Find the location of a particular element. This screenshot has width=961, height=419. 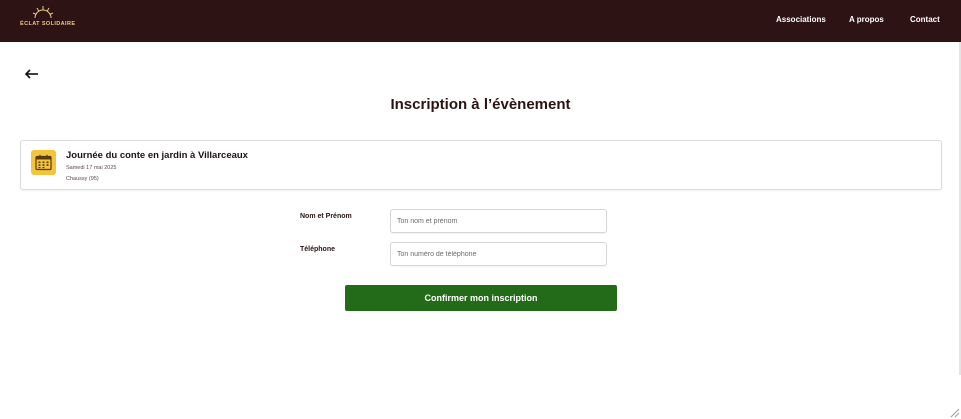

name-field-label: Nom et Prénom is located at coordinates (326, 216).